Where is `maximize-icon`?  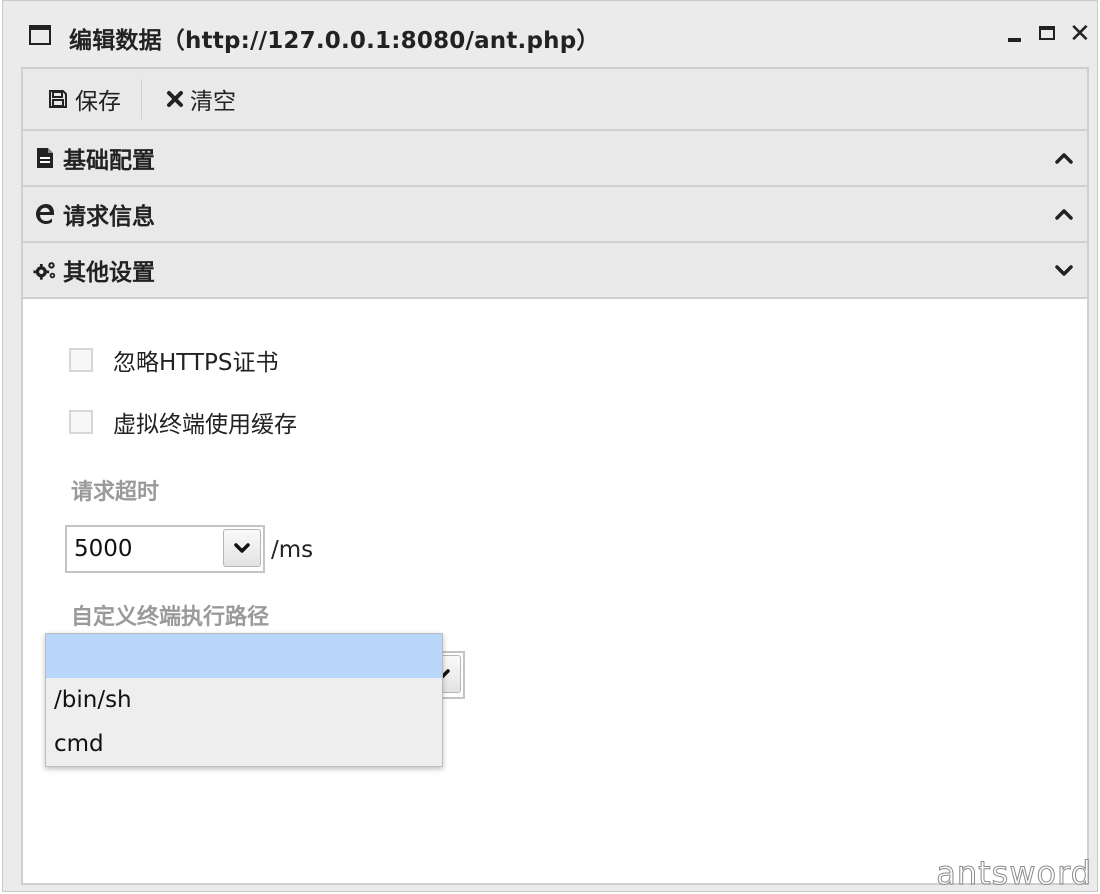
maximize-icon is located at coordinates (1047, 34).